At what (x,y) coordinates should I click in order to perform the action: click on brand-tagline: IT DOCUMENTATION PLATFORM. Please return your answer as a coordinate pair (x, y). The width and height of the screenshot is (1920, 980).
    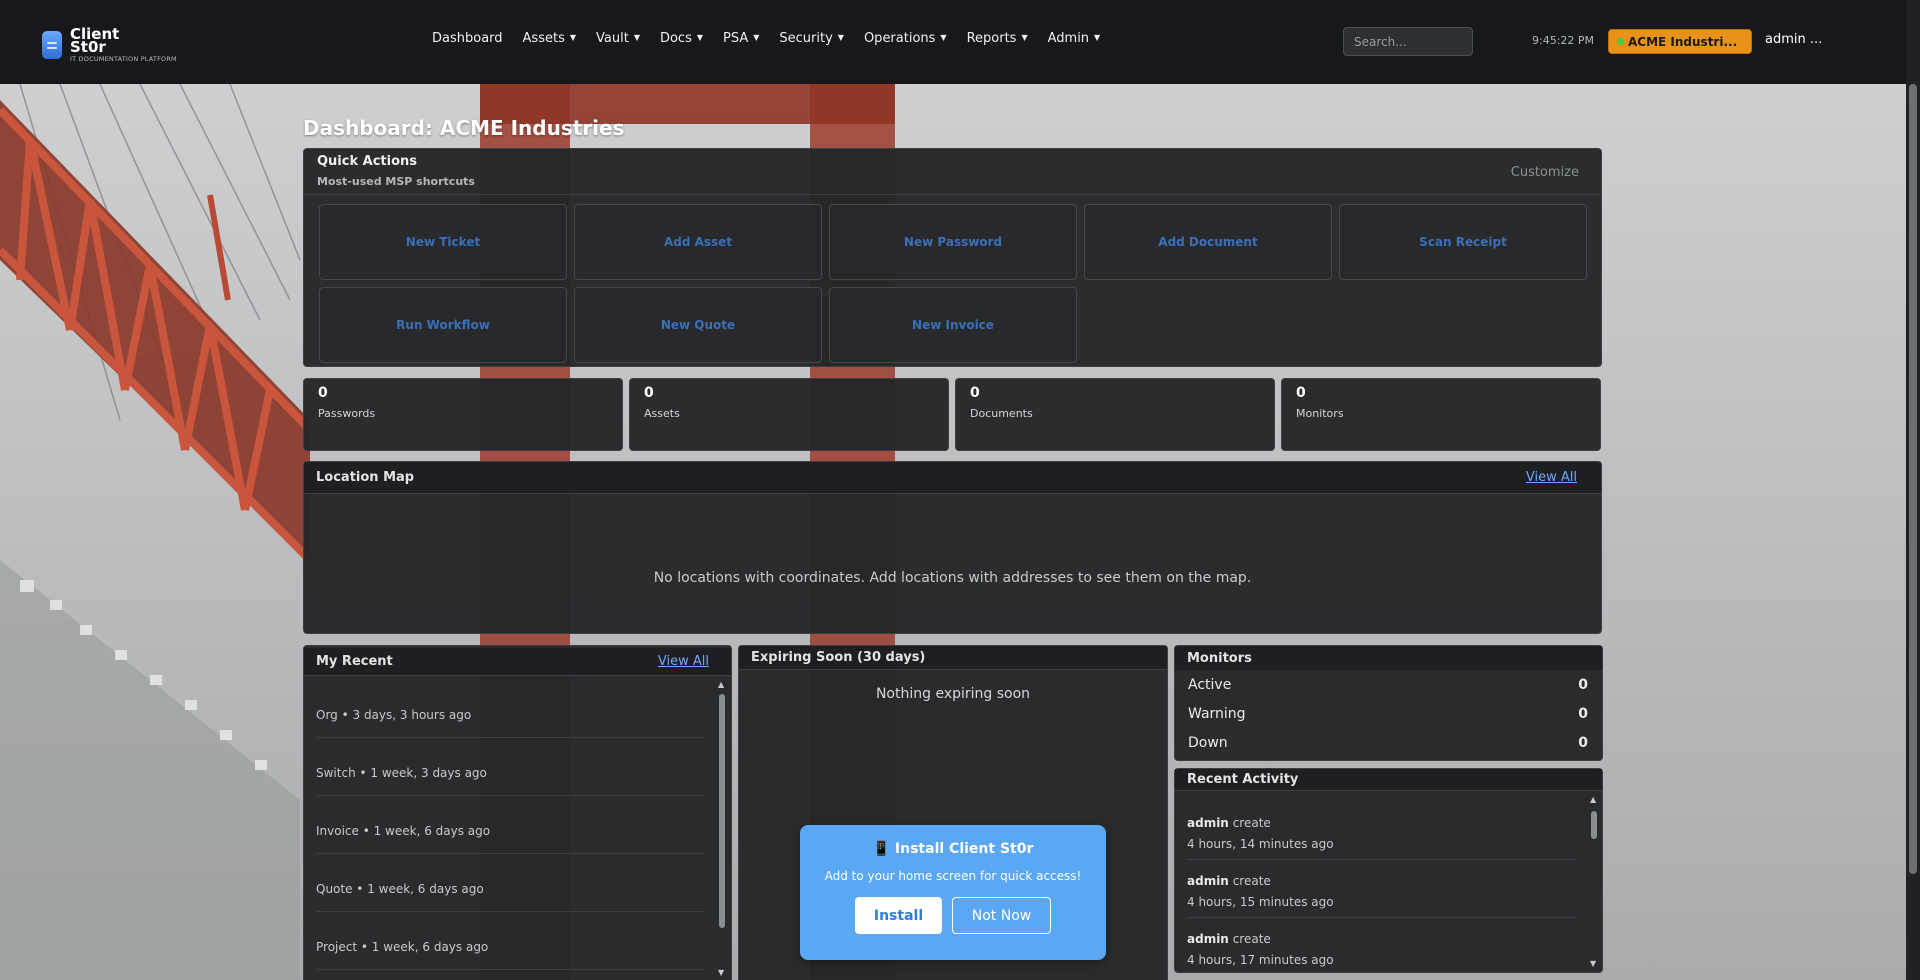
    Looking at the image, I should click on (123, 59).